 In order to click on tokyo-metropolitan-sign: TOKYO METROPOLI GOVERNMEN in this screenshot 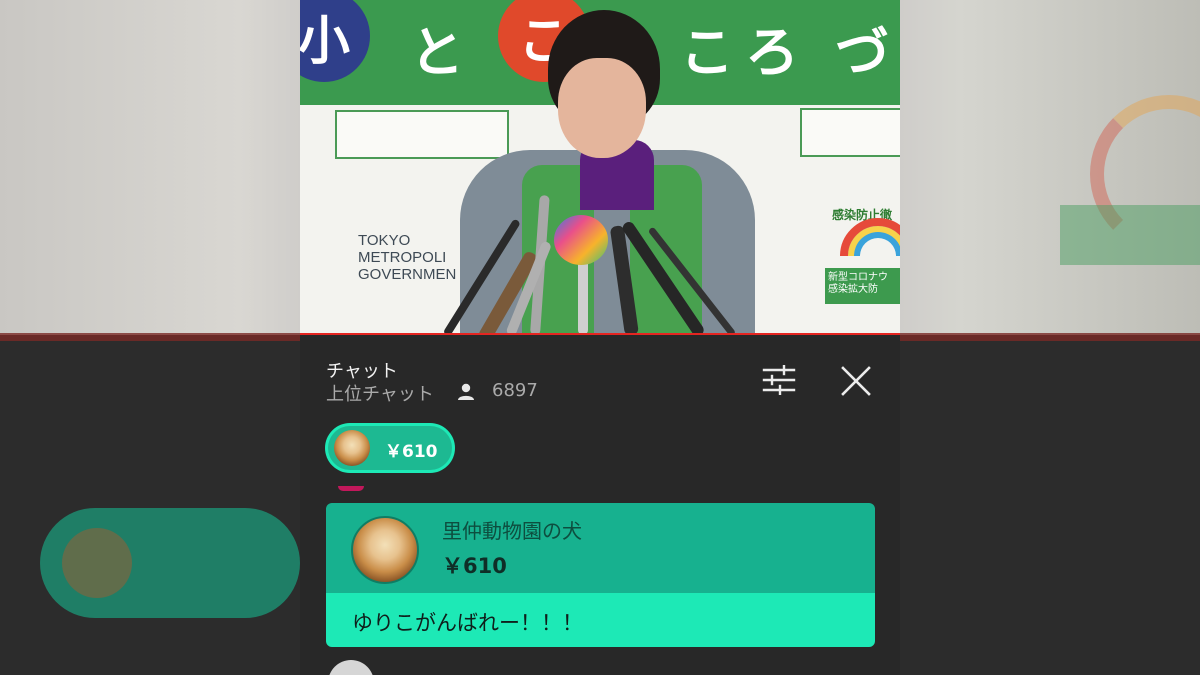, I will do `click(407, 257)`.